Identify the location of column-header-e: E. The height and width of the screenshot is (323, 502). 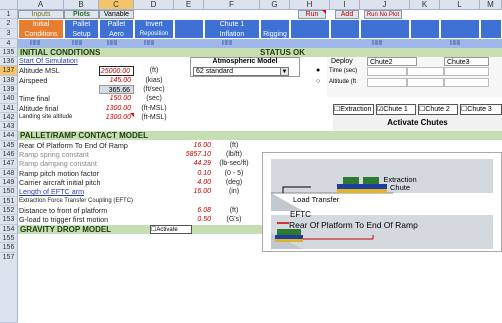
(189, 5).